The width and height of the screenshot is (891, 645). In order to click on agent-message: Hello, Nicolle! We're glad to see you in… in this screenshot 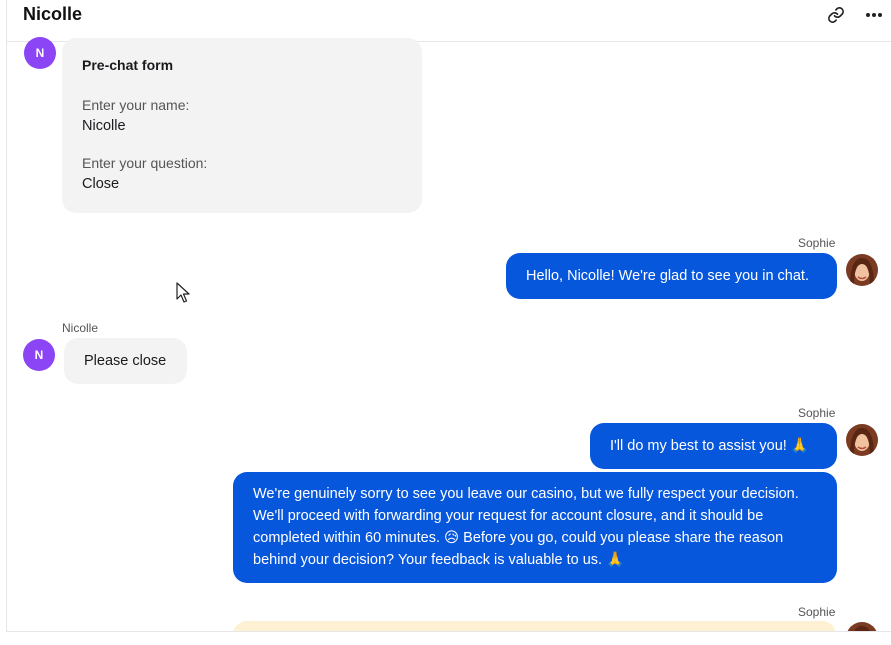, I will do `click(671, 276)`.